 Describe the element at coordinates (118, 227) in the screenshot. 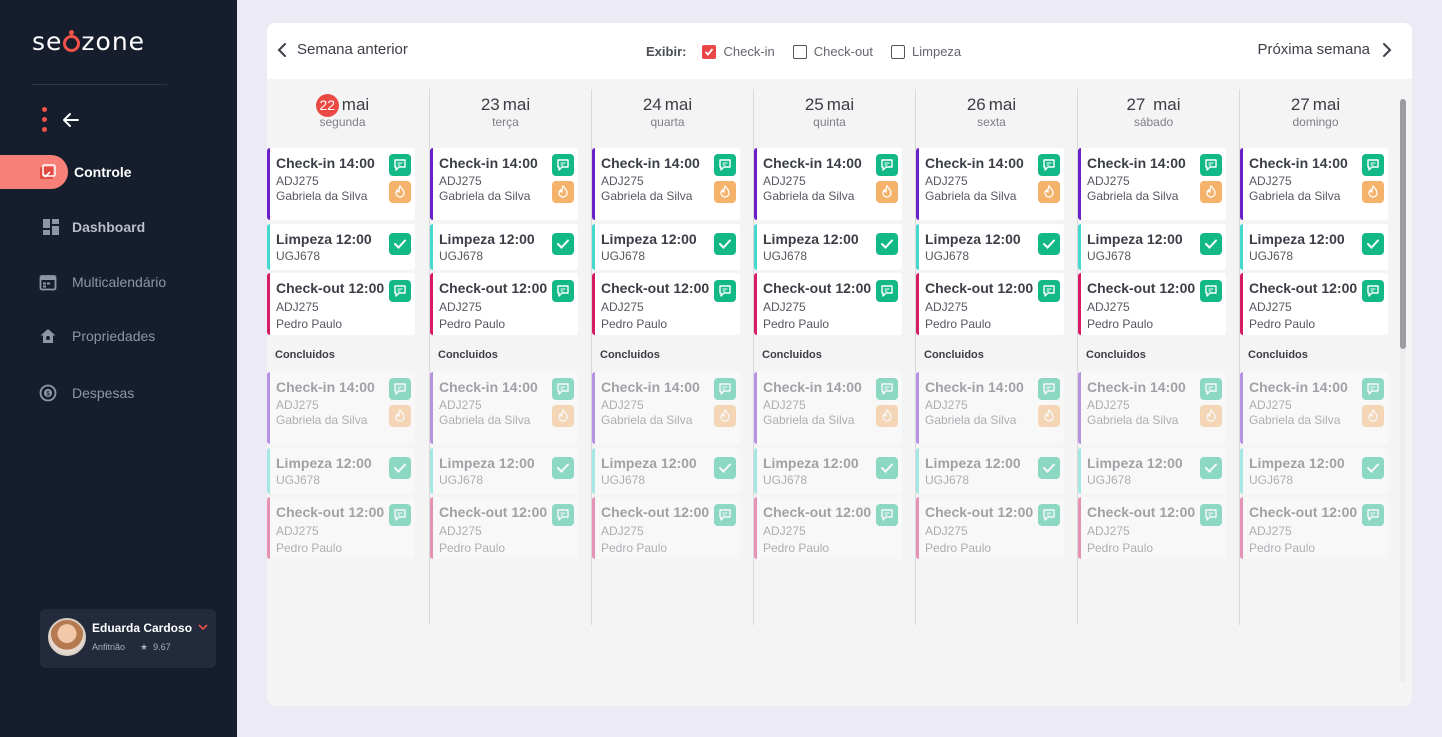

I see `sidebar-item-dashboard: Dashboard` at that location.